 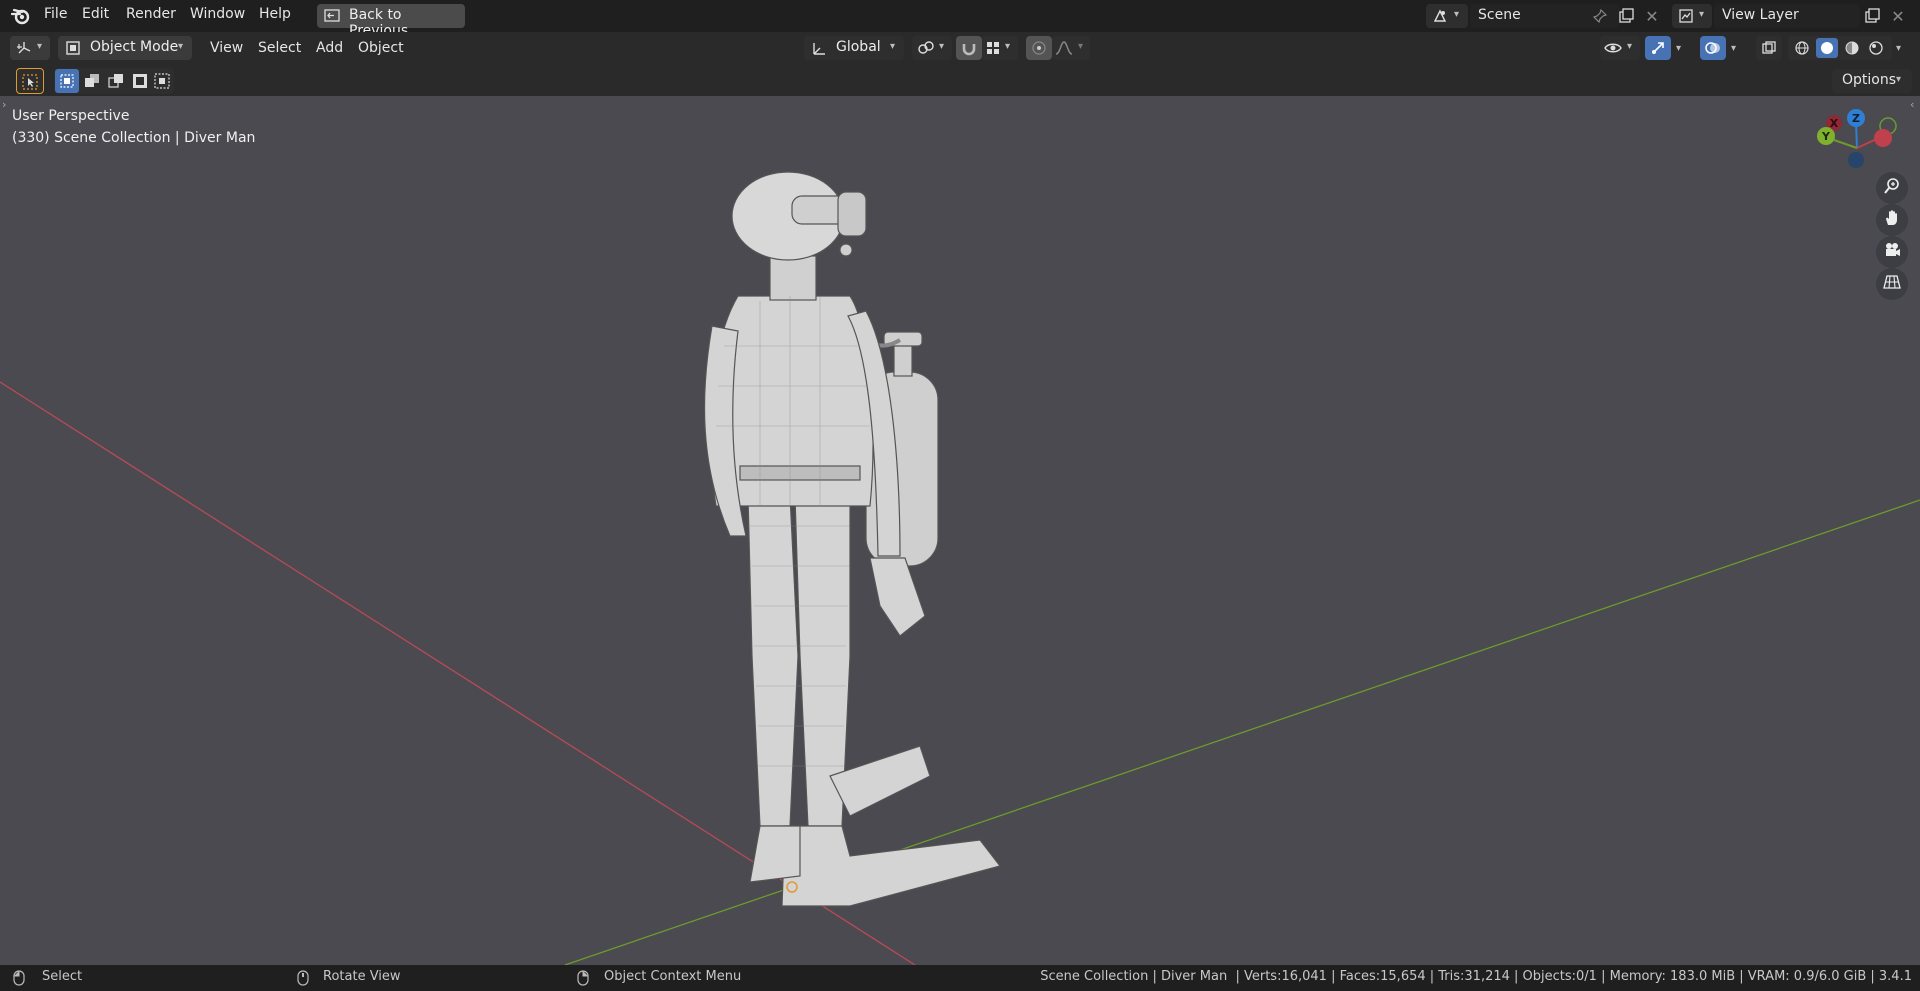 I want to click on scene-name: Scene, so click(x=1499, y=15).